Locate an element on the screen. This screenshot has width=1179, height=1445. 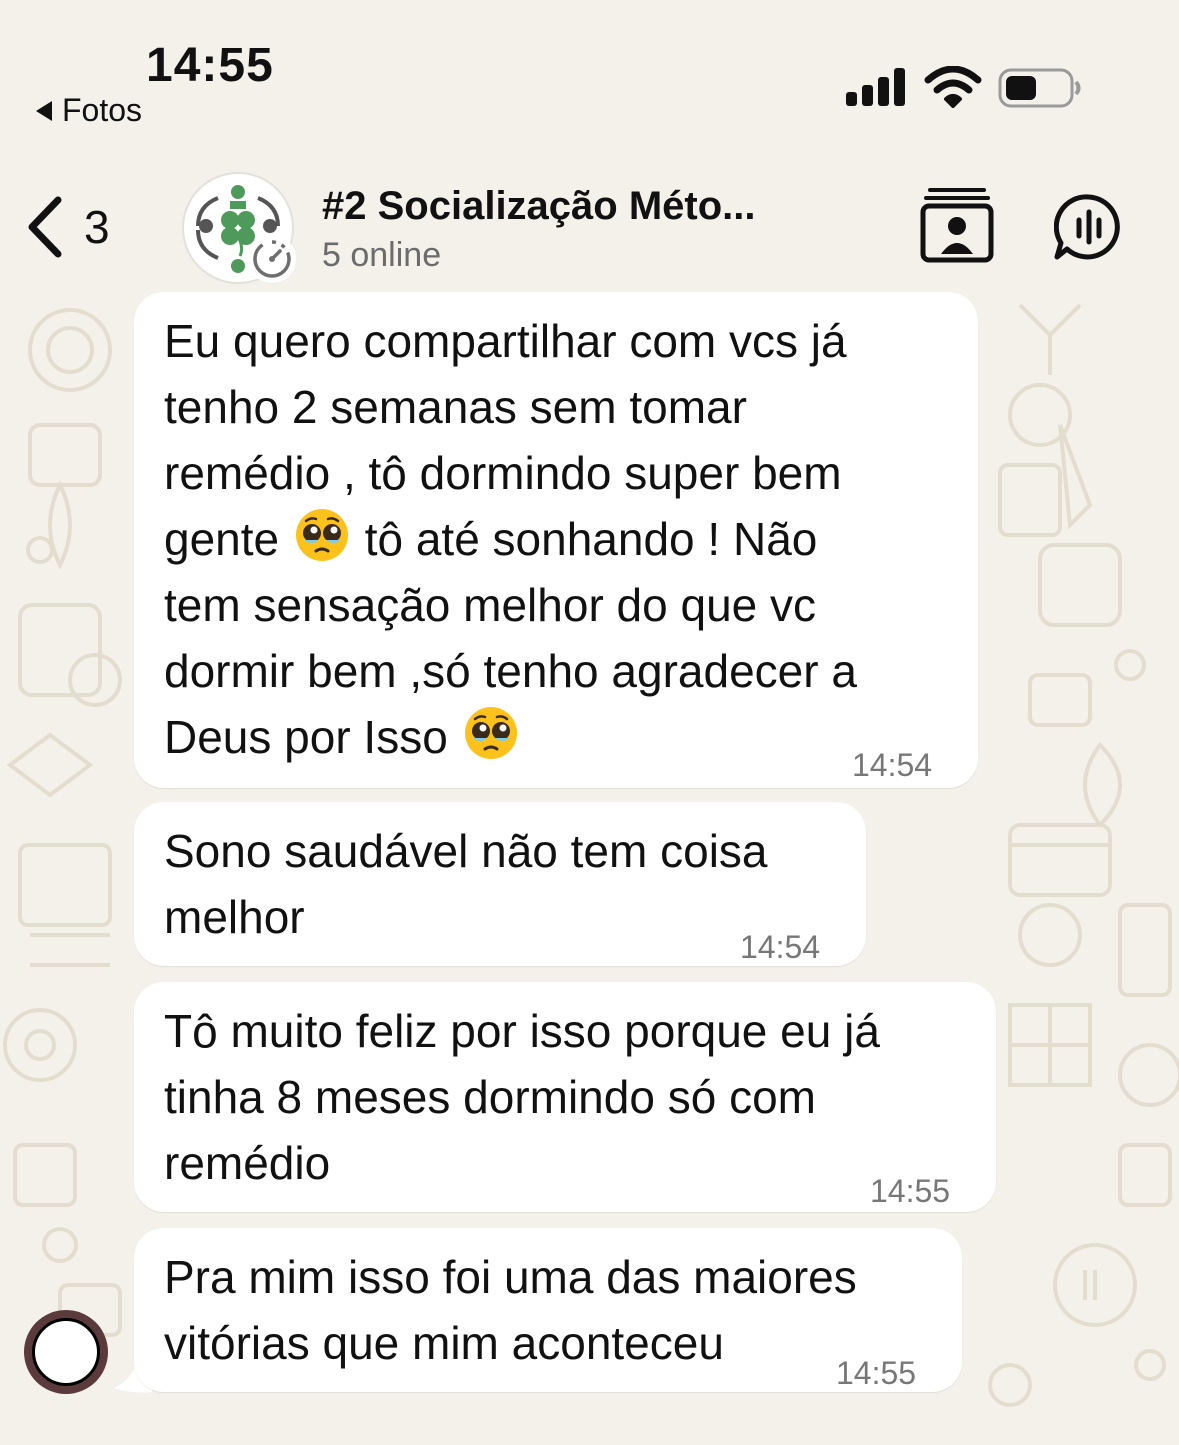
back-button: 3 is located at coordinates (79, 227).